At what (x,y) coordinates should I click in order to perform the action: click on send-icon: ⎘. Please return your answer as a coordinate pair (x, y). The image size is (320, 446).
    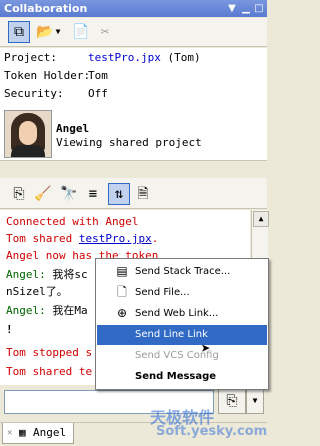
    Looking at the image, I should click on (232, 401).